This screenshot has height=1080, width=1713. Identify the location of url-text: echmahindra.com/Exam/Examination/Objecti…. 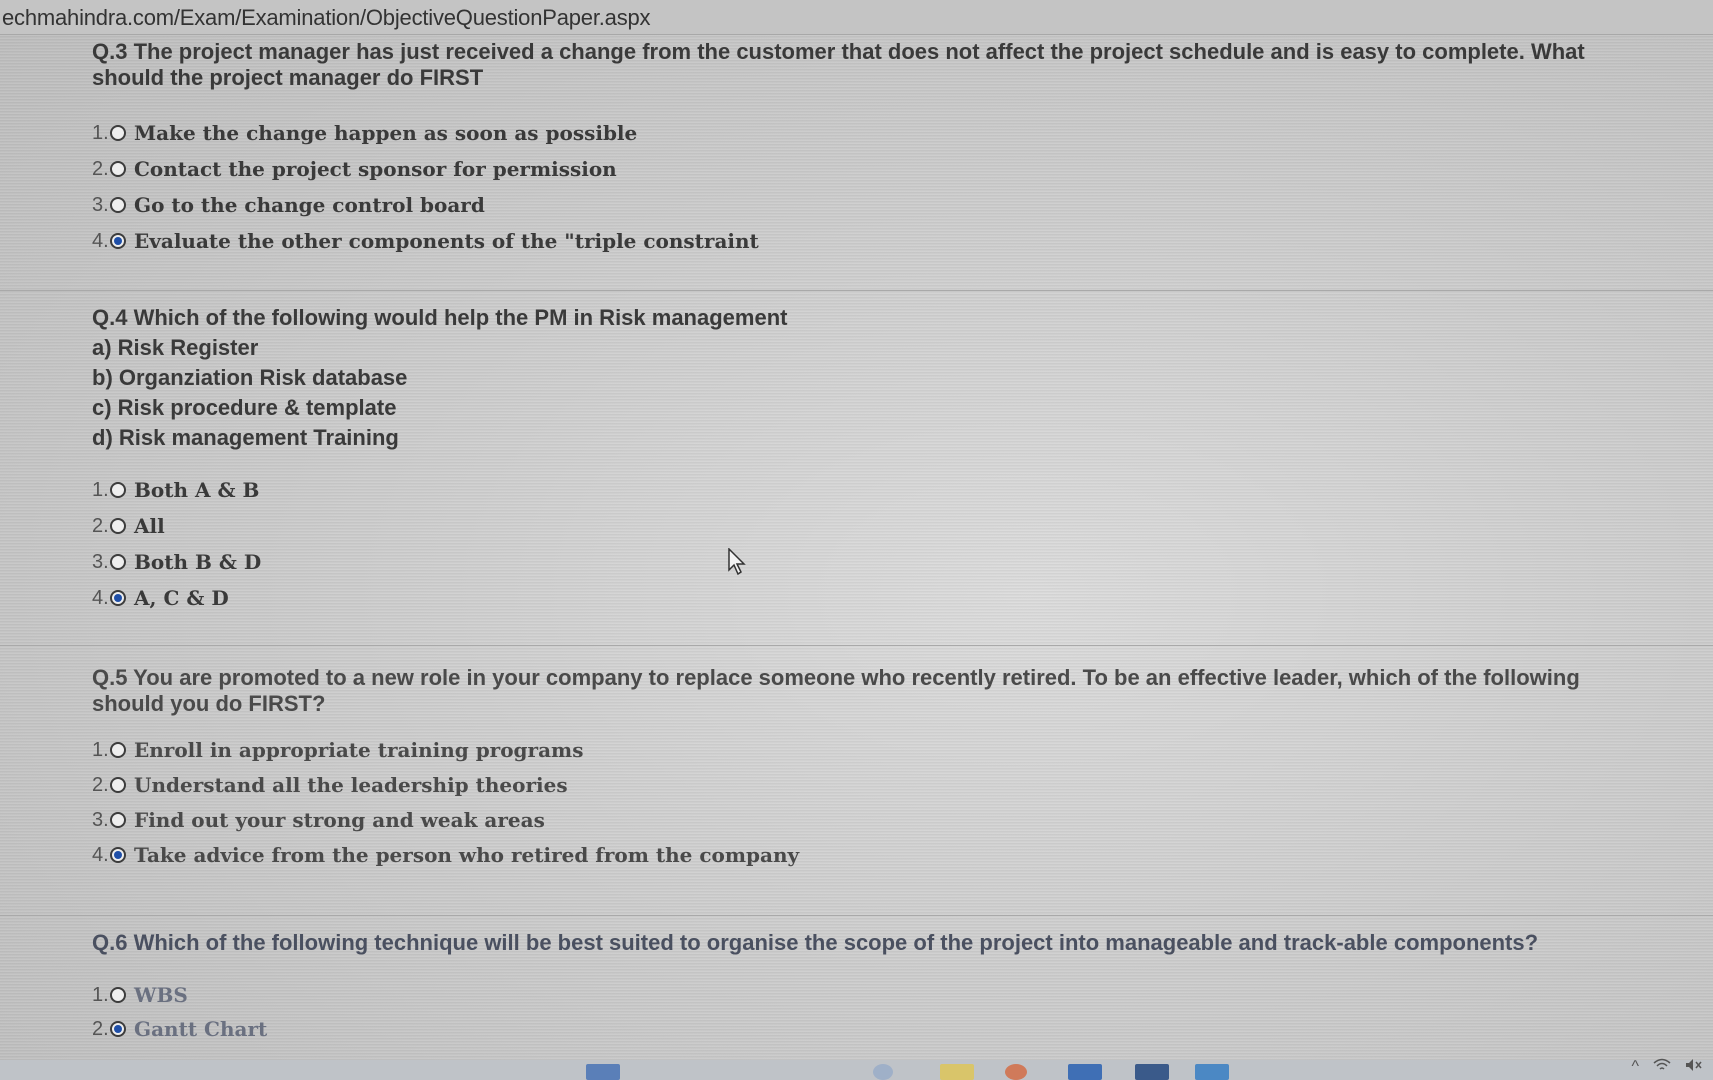
(326, 18).